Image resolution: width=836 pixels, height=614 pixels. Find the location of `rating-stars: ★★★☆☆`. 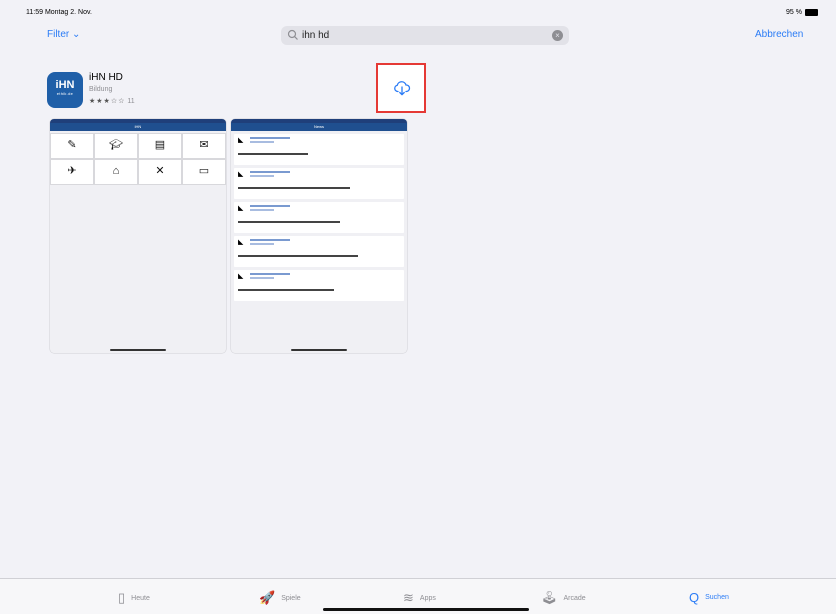

rating-stars: ★★★☆☆ is located at coordinates (107, 101).